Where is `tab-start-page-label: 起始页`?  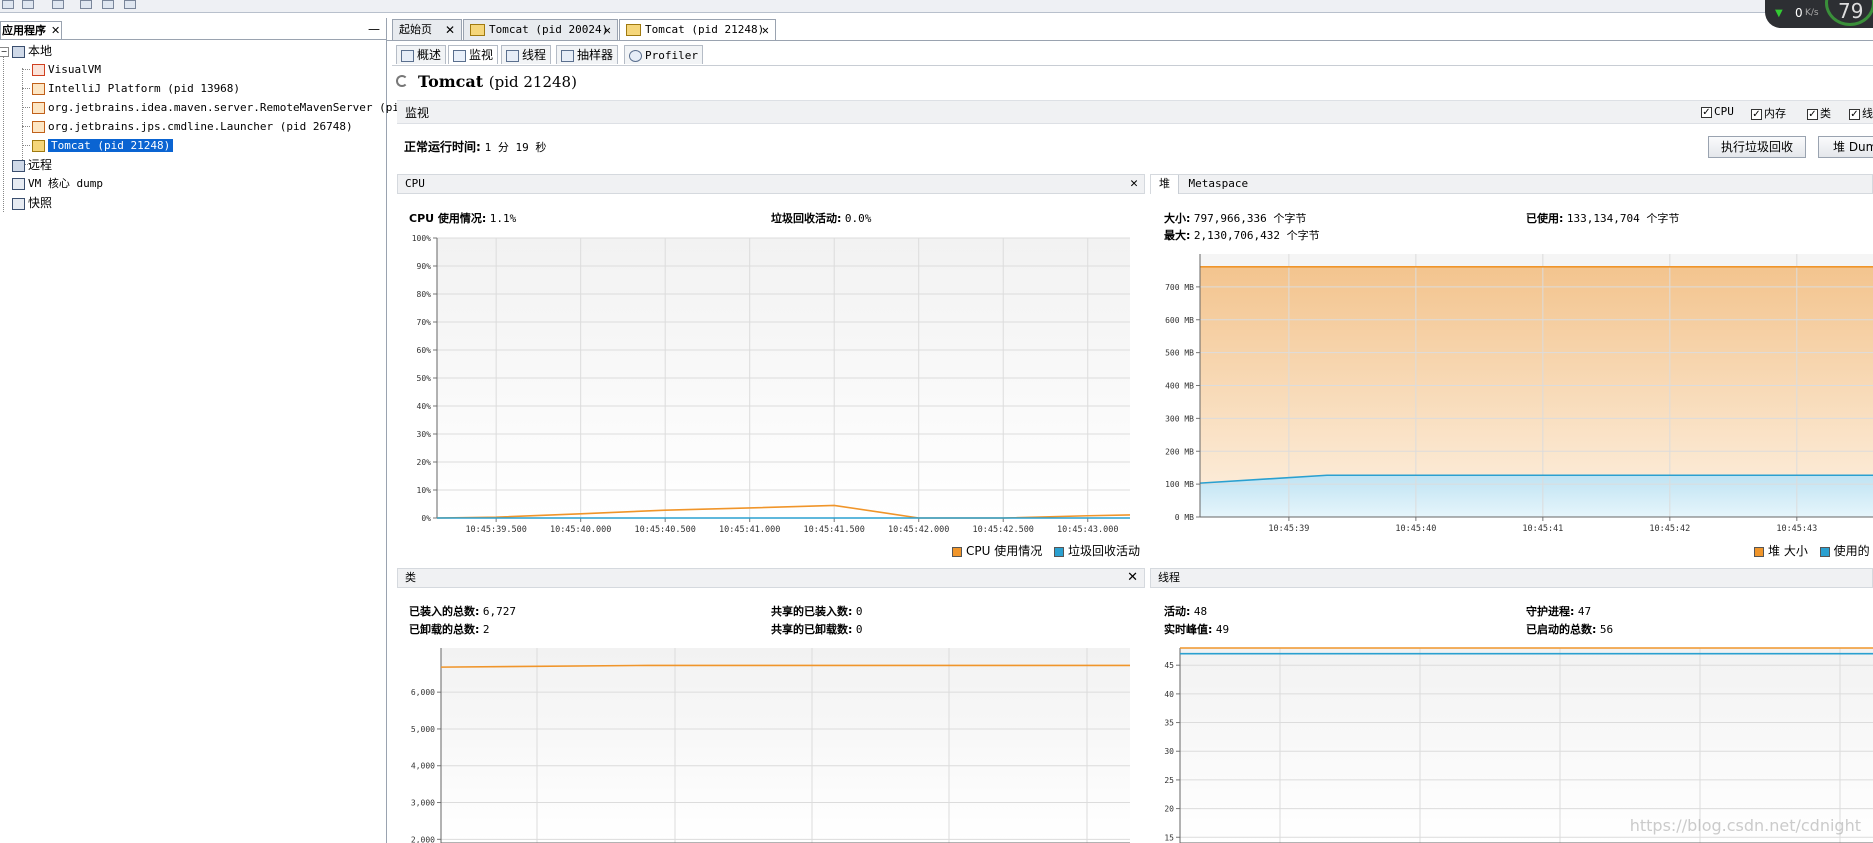
tab-start-page-label: 起始页 is located at coordinates (415, 29).